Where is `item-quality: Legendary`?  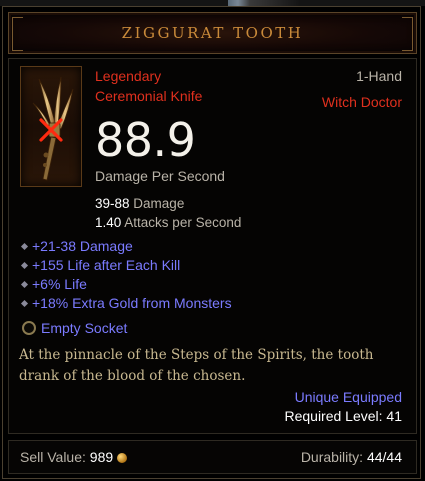 item-quality: Legendary is located at coordinates (128, 76).